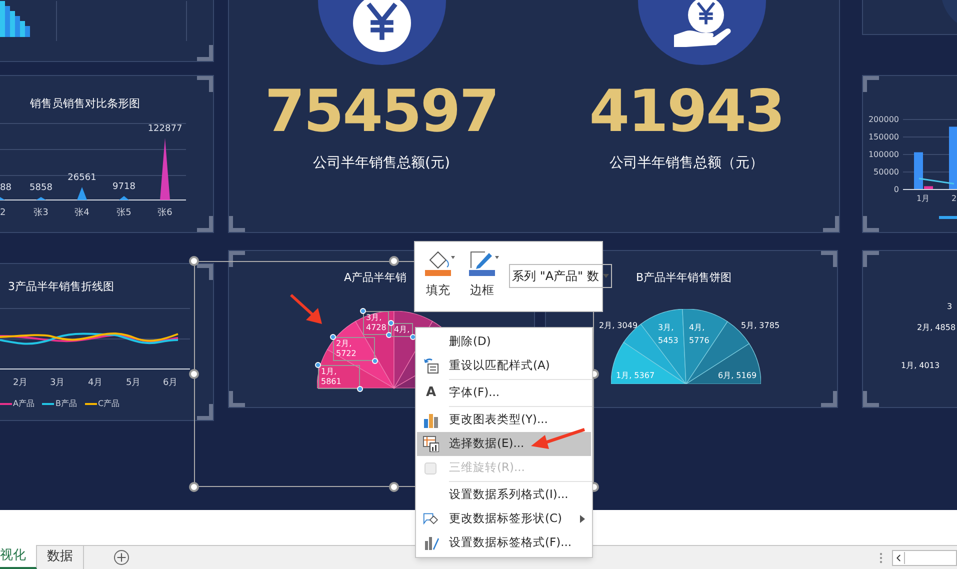  What do you see at coordinates (85, 104) in the screenshot?
I see `chart-title: 销售员销售对比条形图` at bounding box center [85, 104].